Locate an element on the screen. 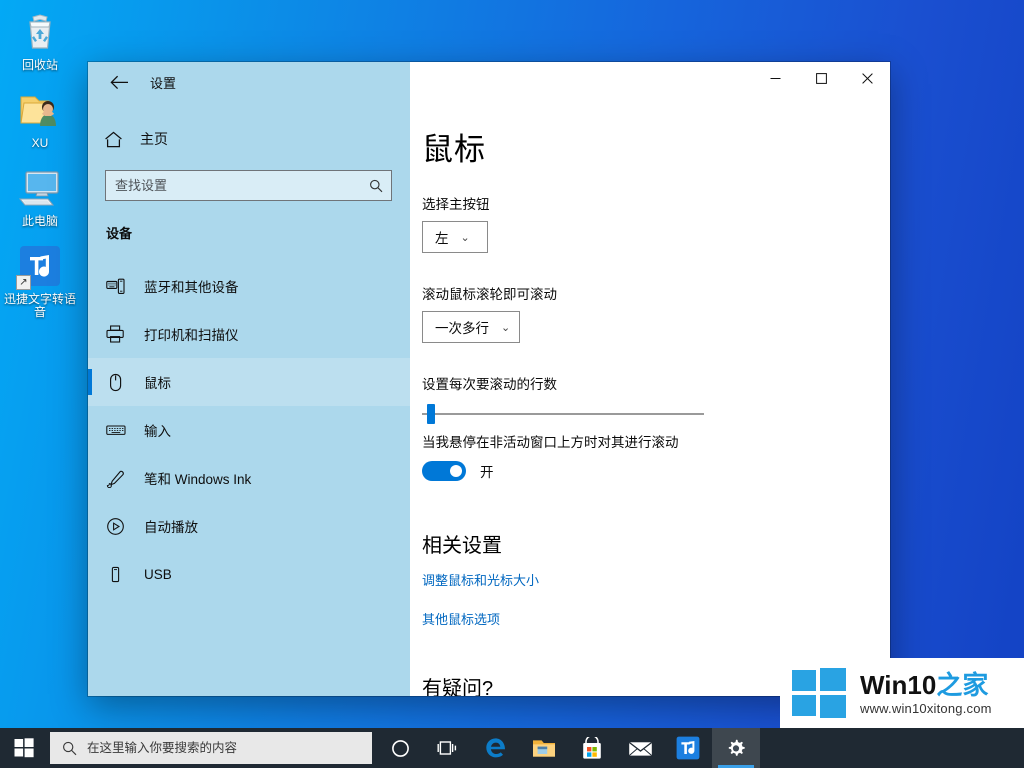 This screenshot has height=768, width=1024. start-button is located at coordinates (24, 748).